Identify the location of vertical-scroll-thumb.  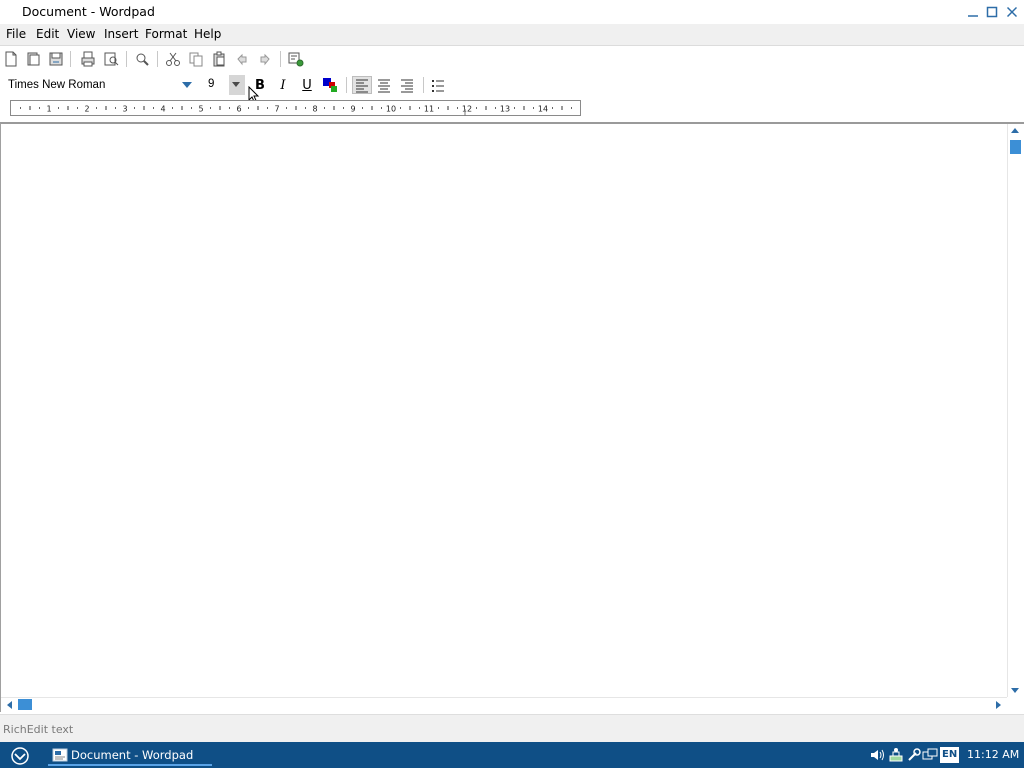
(1015, 147).